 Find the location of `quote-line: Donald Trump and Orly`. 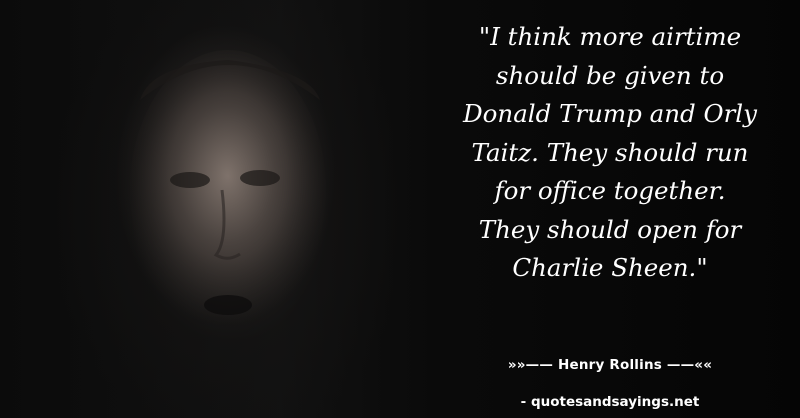

quote-line: Donald Trump and Orly is located at coordinates (610, 113).